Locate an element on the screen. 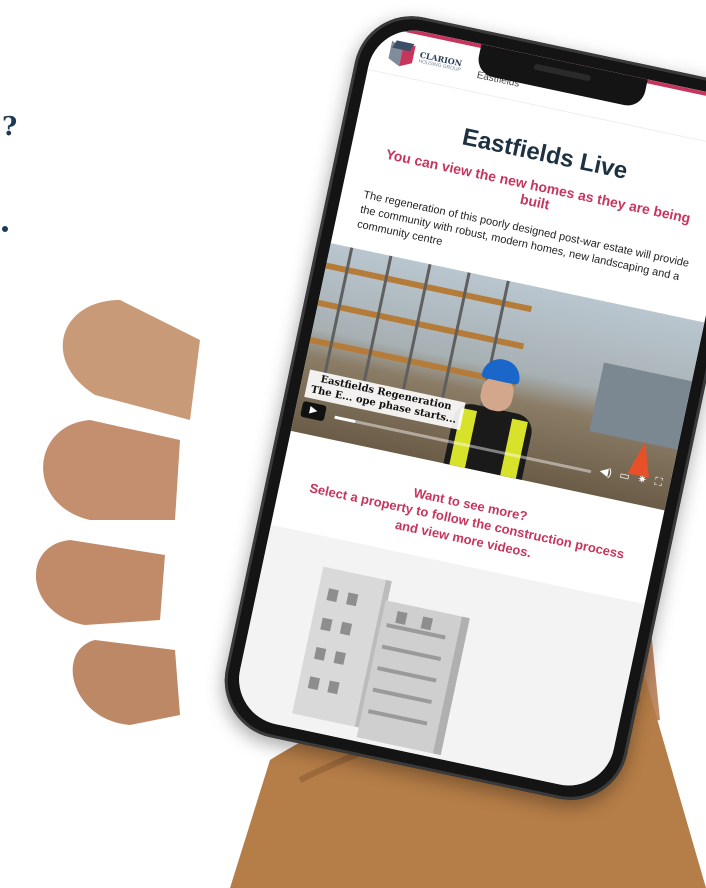 Image resolution: width=706 pixels, height=888 pixels. play-icon: ▶ is located at coordinates (313, 410).